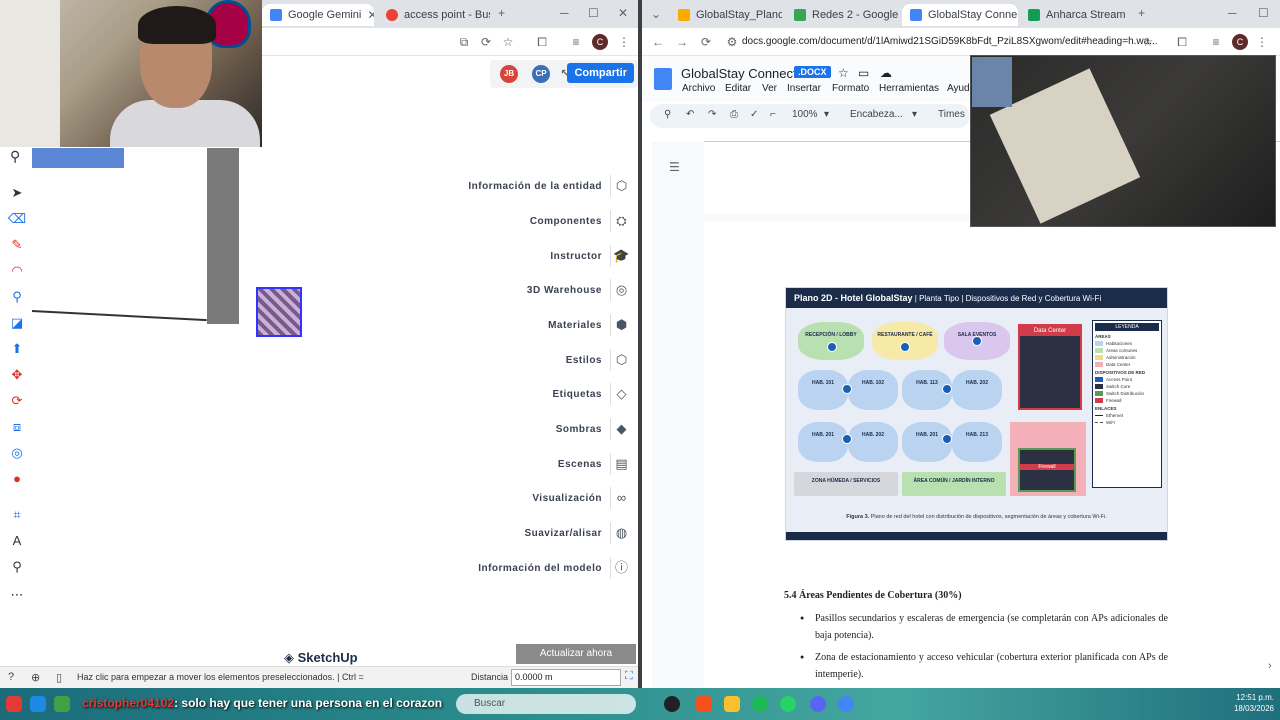 This screenshot has width=1280, height=720. What do you see at coordinates (279, 312) in the screenshot?
I see `selected-component` at bounding box center [279, 312].